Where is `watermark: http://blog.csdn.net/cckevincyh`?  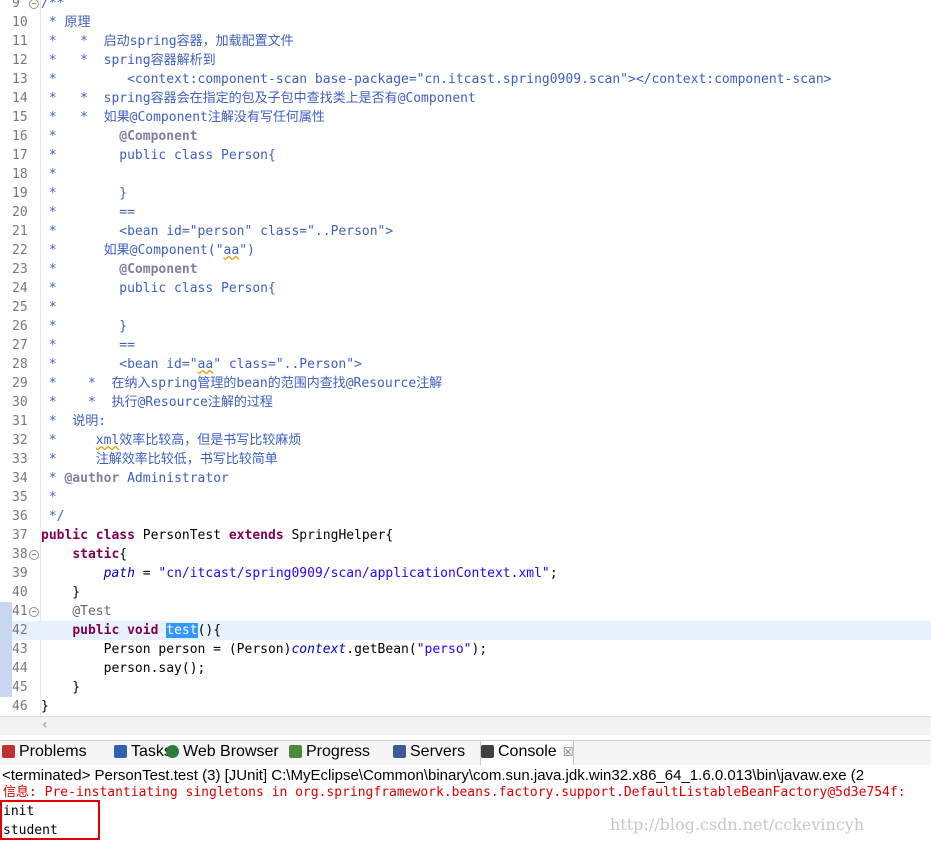
watermark: http://blog.csdn.net/cckevincyh is located at coordinates (737, 824).